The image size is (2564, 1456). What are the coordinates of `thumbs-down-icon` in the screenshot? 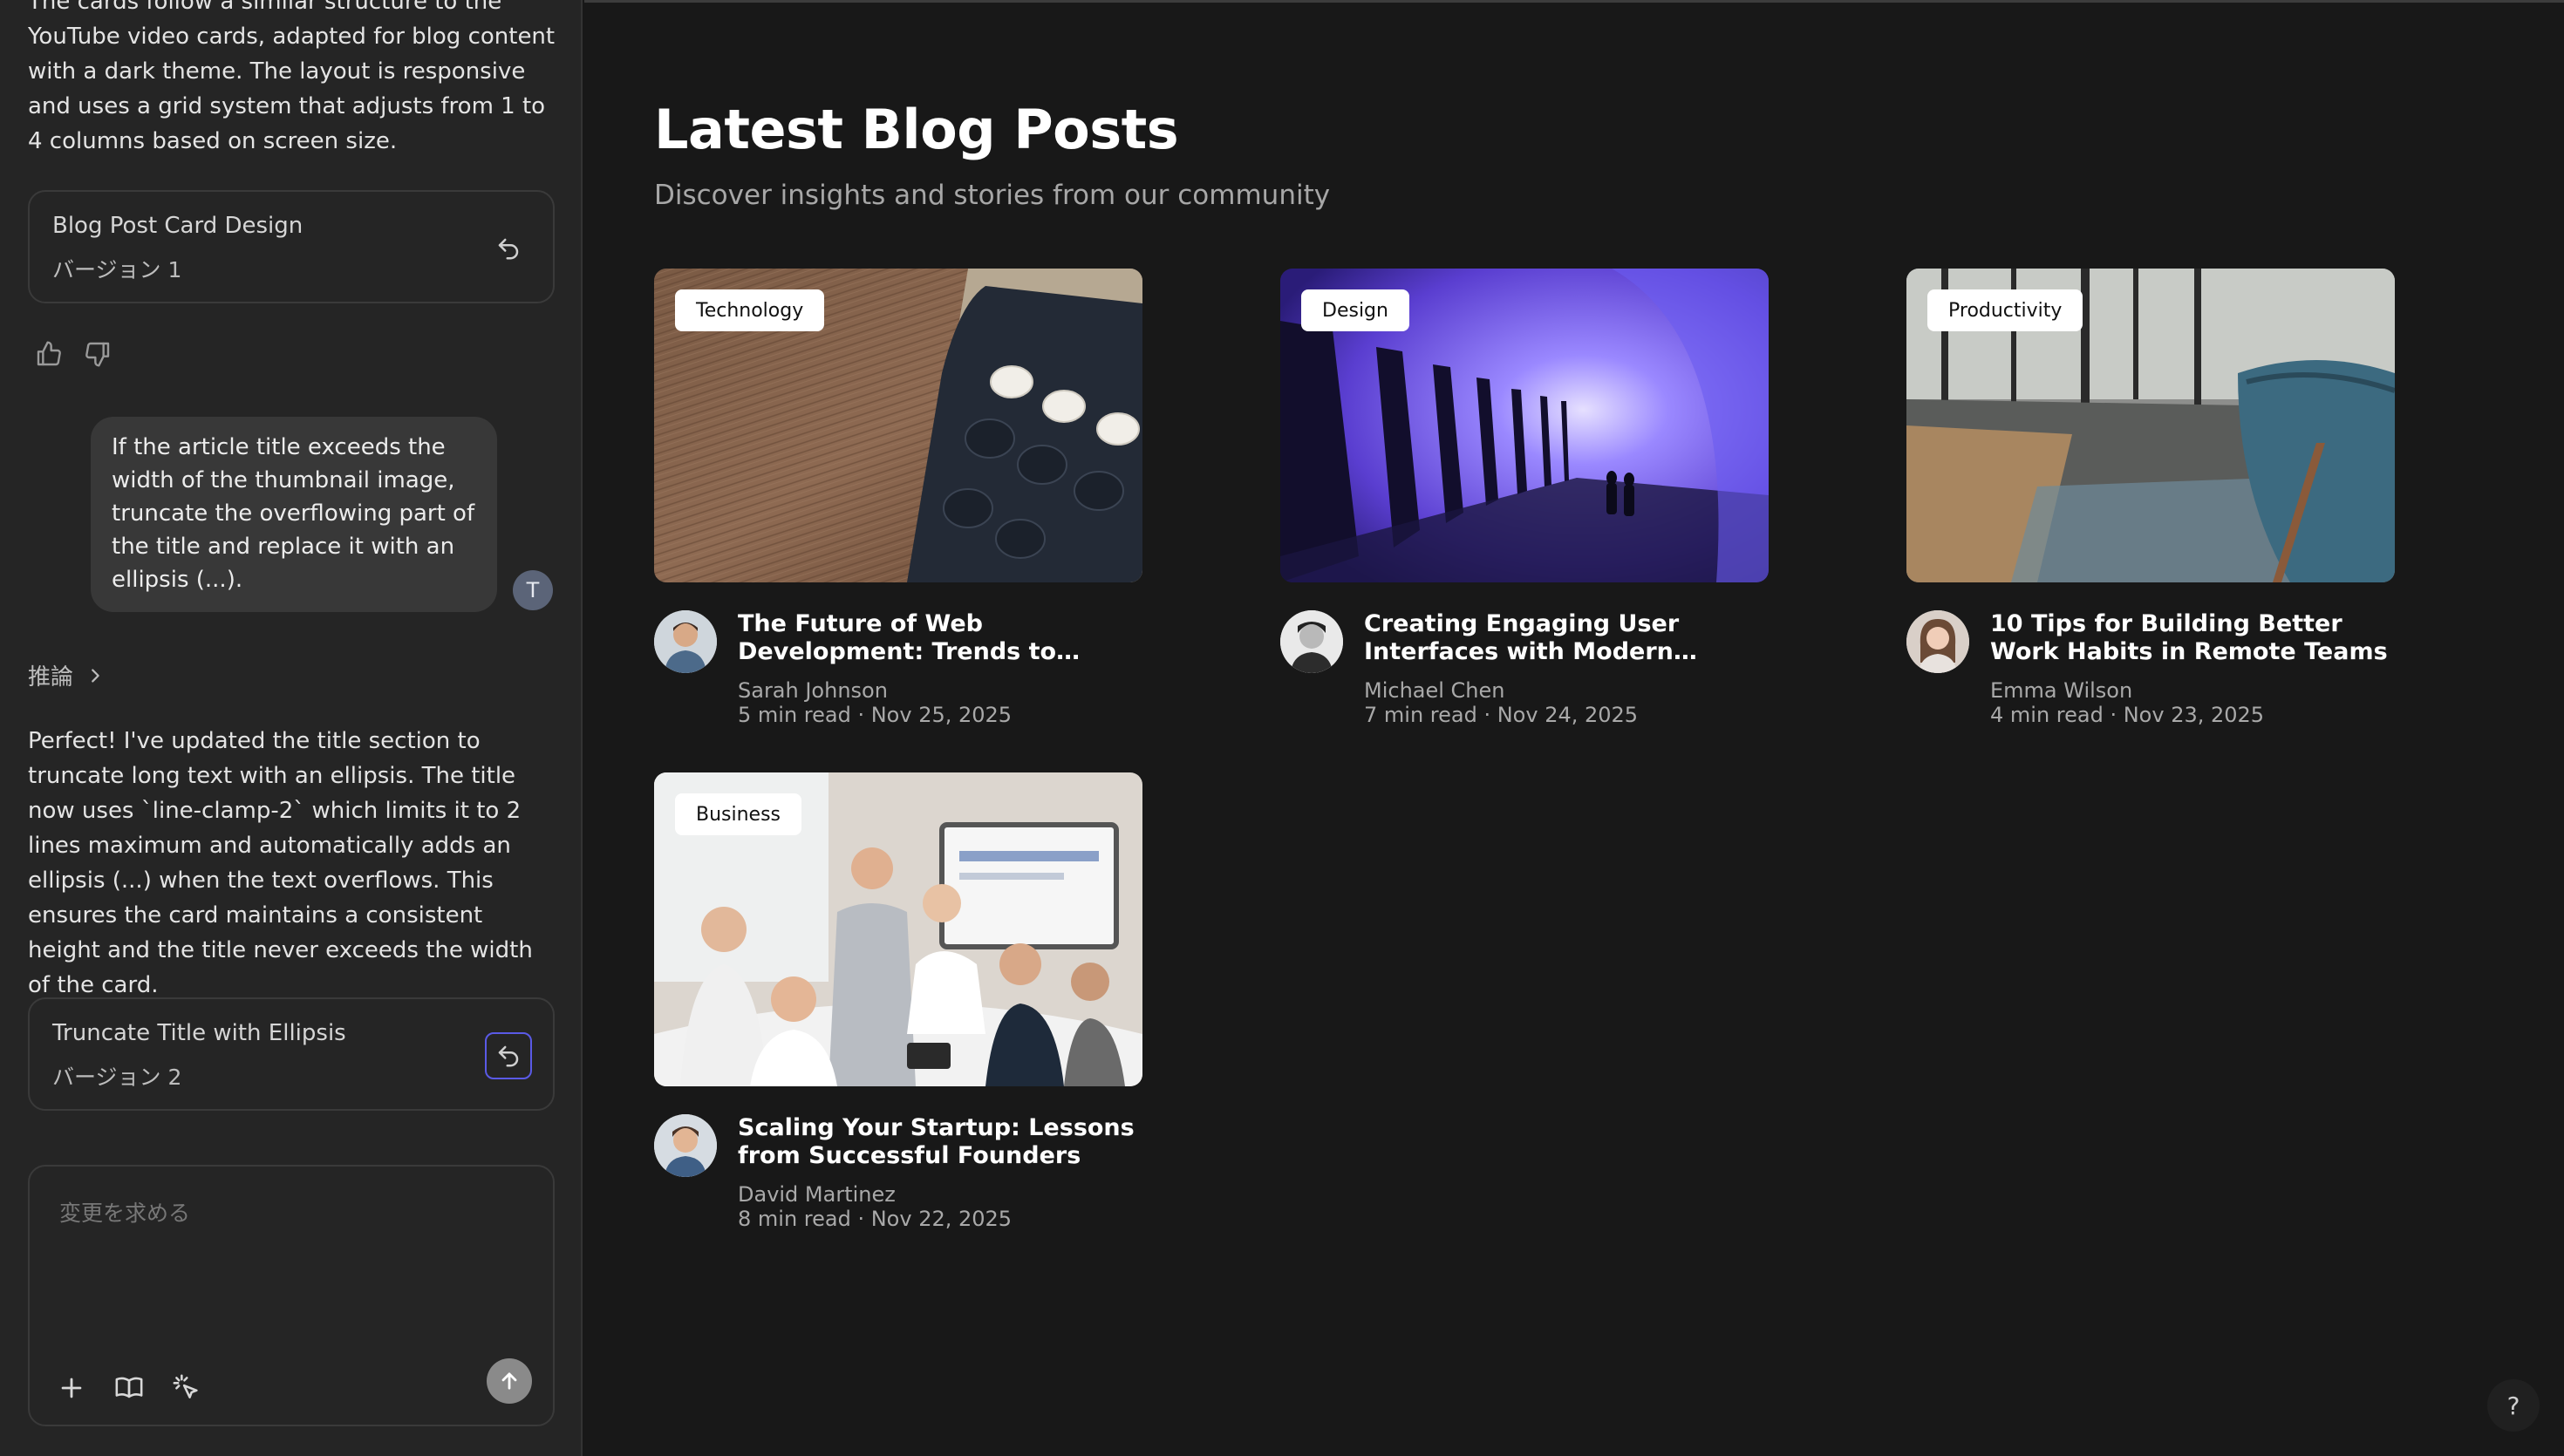 It's located at (98, 354).